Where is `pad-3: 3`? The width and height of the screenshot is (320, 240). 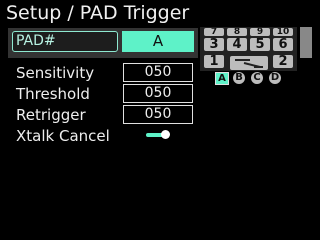 pad-3: 3 is located at coordinates (214, 44).